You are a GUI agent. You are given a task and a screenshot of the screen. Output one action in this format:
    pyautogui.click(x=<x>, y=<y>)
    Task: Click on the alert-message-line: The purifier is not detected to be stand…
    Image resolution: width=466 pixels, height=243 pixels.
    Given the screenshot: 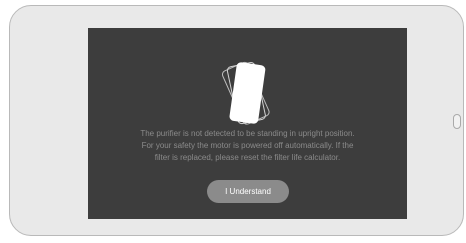 What is the action you would take?
    pyautogui.click(x=247, y=133)
    